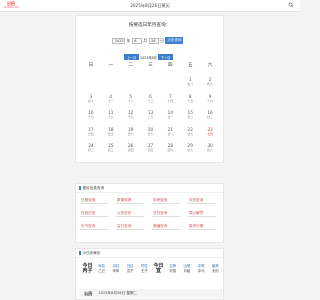 The width and height of the screenshot is (320, 300). I want to click on calendar-day: 3 初十, so click(91, 98).